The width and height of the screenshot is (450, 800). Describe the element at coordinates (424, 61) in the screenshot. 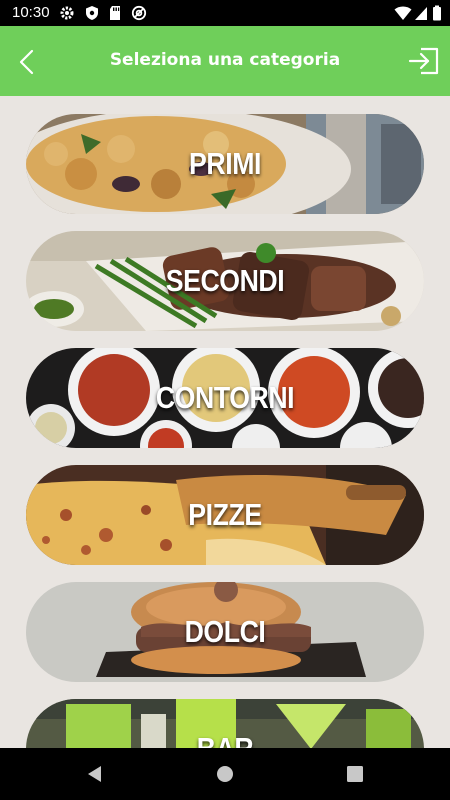

I see `login-arrow-icon` at that location.